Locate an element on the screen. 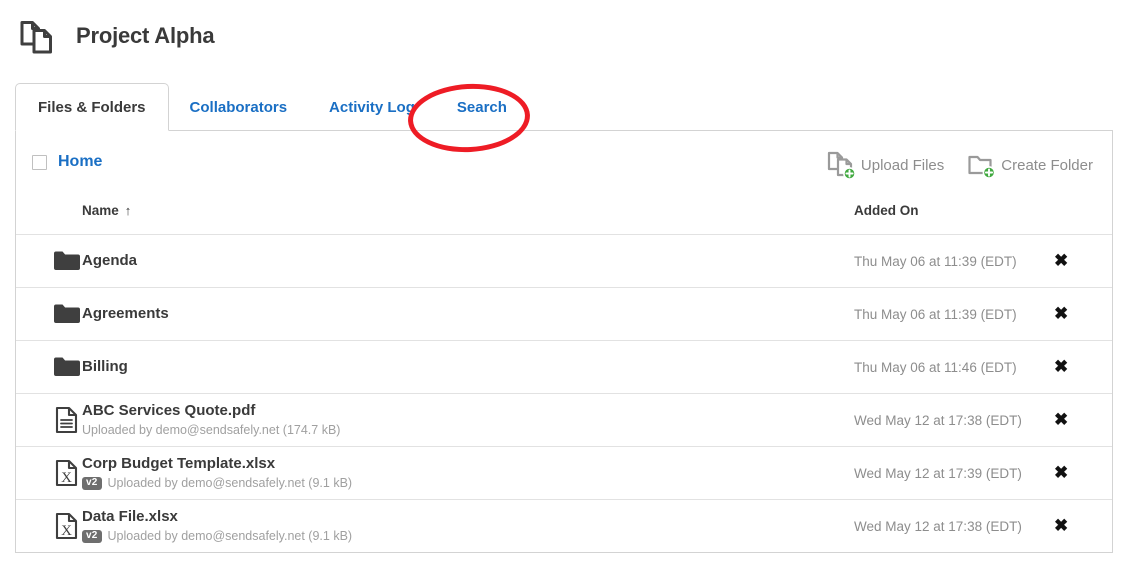  breadcrumb: Home is located at coordinates (67, 159).